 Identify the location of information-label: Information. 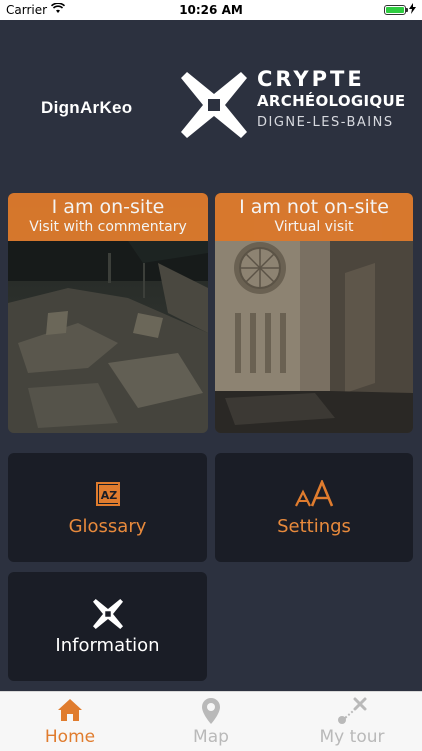
(107, 645).